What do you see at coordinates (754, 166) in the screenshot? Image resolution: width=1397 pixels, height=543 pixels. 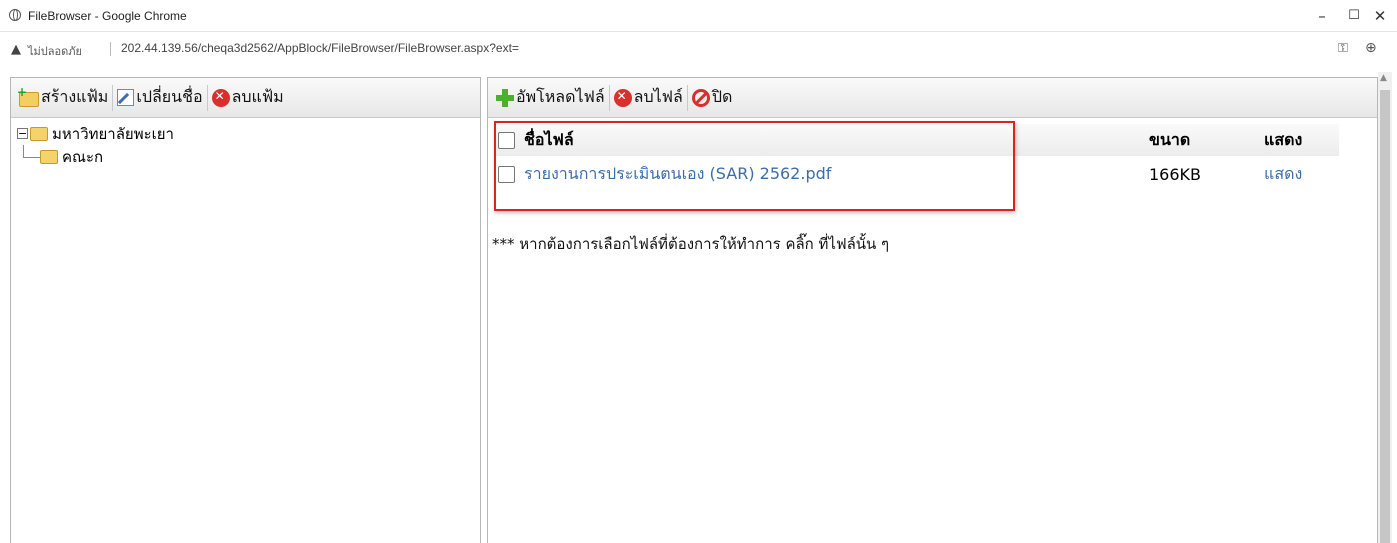 I see `highlight-box` at bounding box center [754, 166].